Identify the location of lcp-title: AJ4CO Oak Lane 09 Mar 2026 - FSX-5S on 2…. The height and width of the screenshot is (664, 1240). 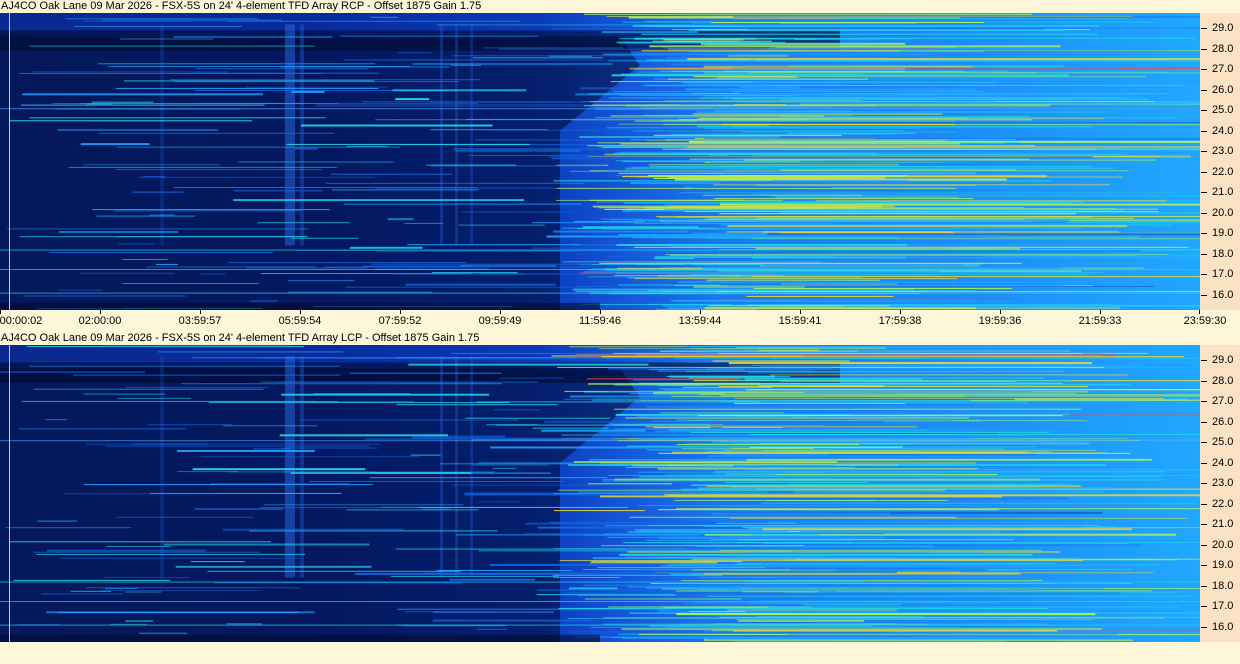
(240, 338).